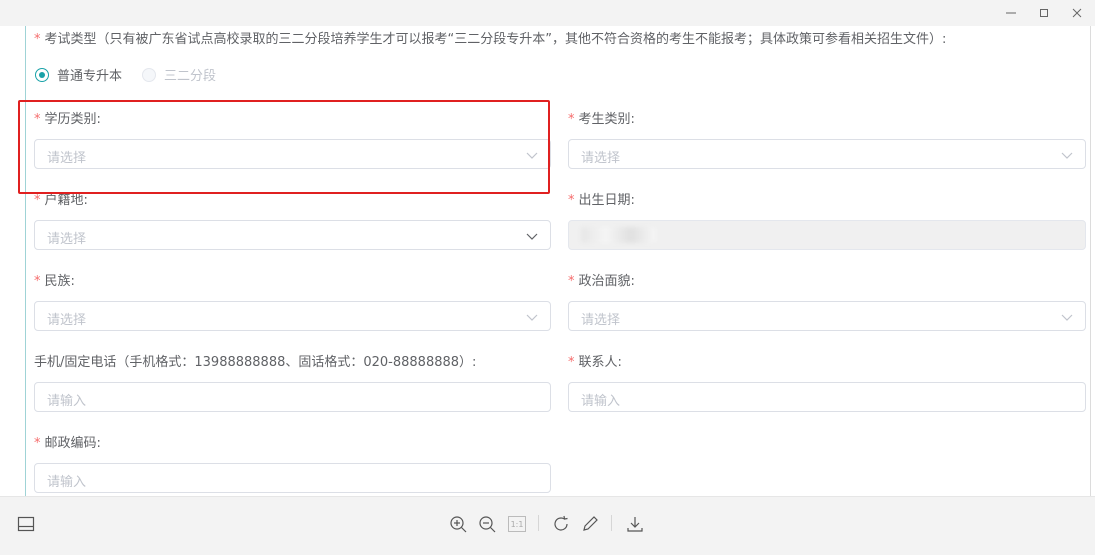 The width and height of the screenshot is (1095, 555). Describe the element at coordinates (601, 320) in the screenshot. I see `politics-placeholder: 请选择` at that location.